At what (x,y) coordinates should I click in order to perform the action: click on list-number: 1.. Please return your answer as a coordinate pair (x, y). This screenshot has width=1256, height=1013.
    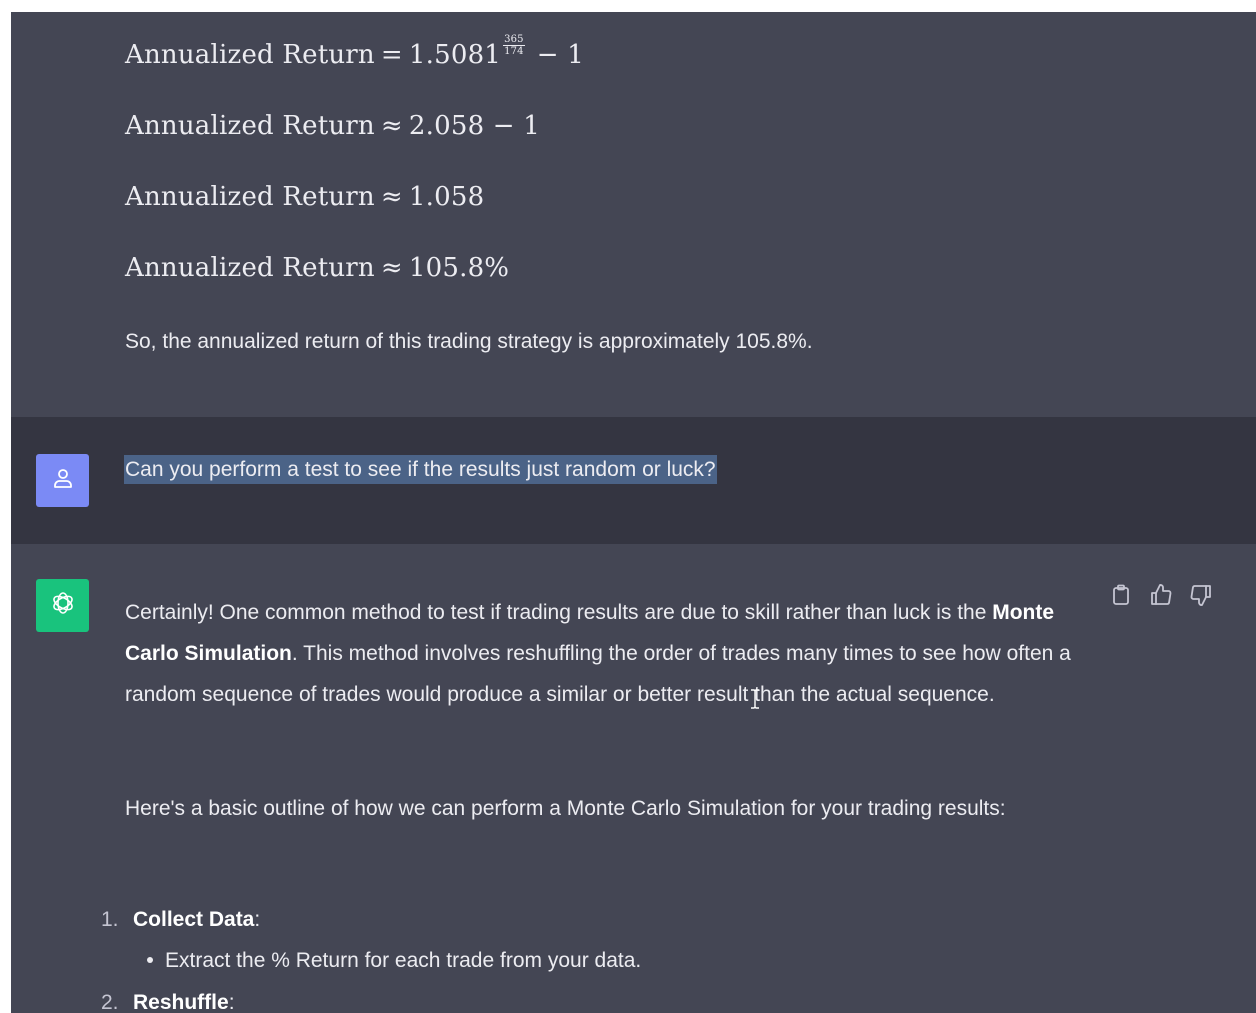
    Looking at the image, I should click on (110, 919).